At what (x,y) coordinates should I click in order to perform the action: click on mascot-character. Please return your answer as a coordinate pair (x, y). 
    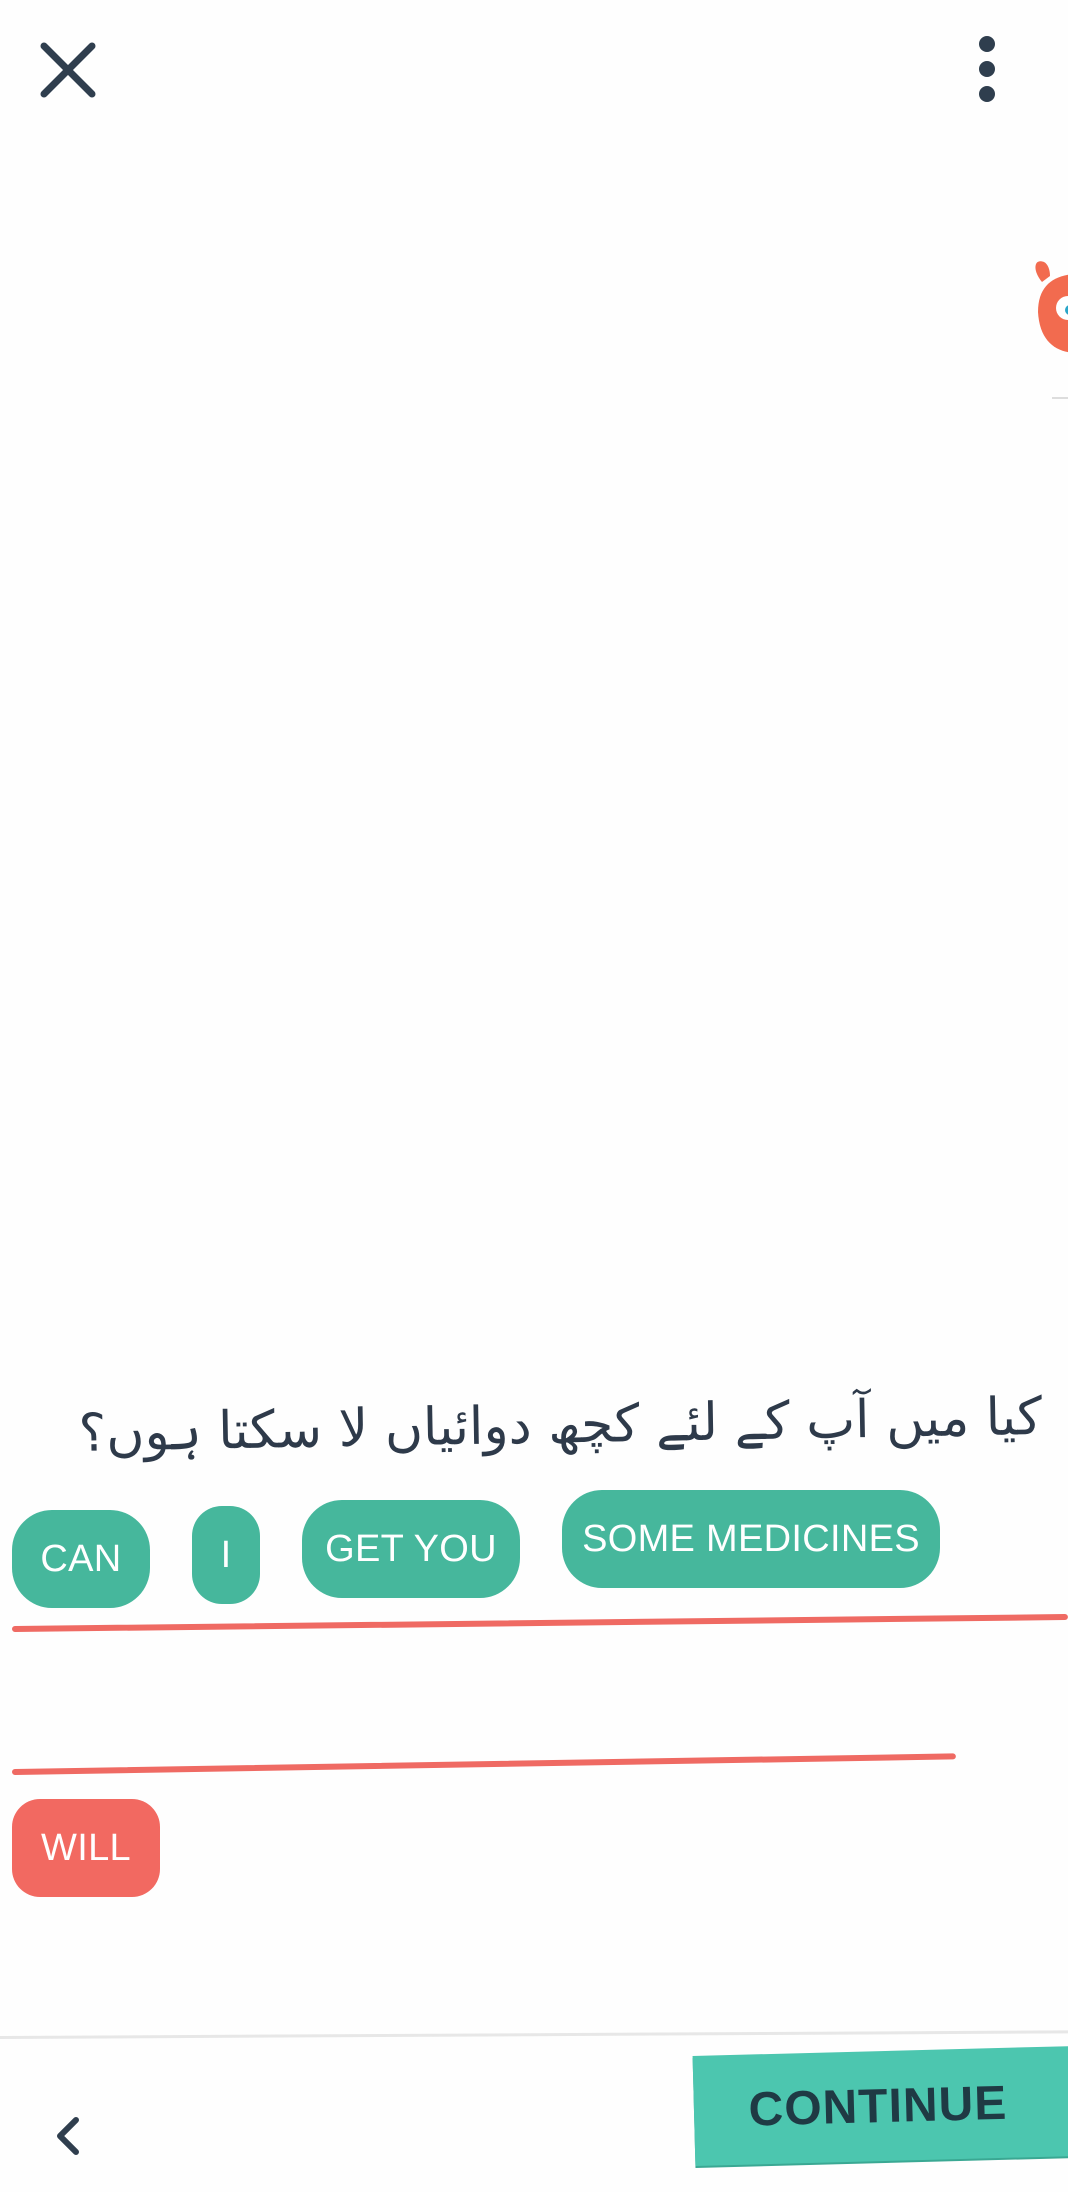
    Looking at the image, I should click on (1051, 330).